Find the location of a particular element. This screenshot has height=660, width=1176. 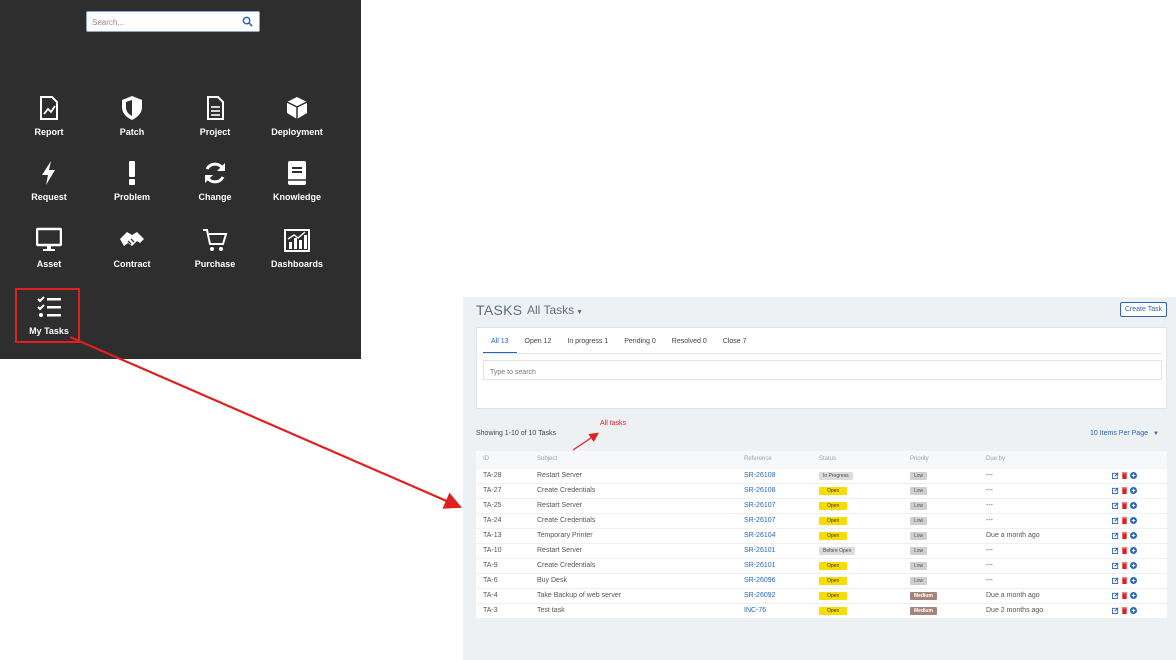

row-actions is located at coordinates (1125, 490).